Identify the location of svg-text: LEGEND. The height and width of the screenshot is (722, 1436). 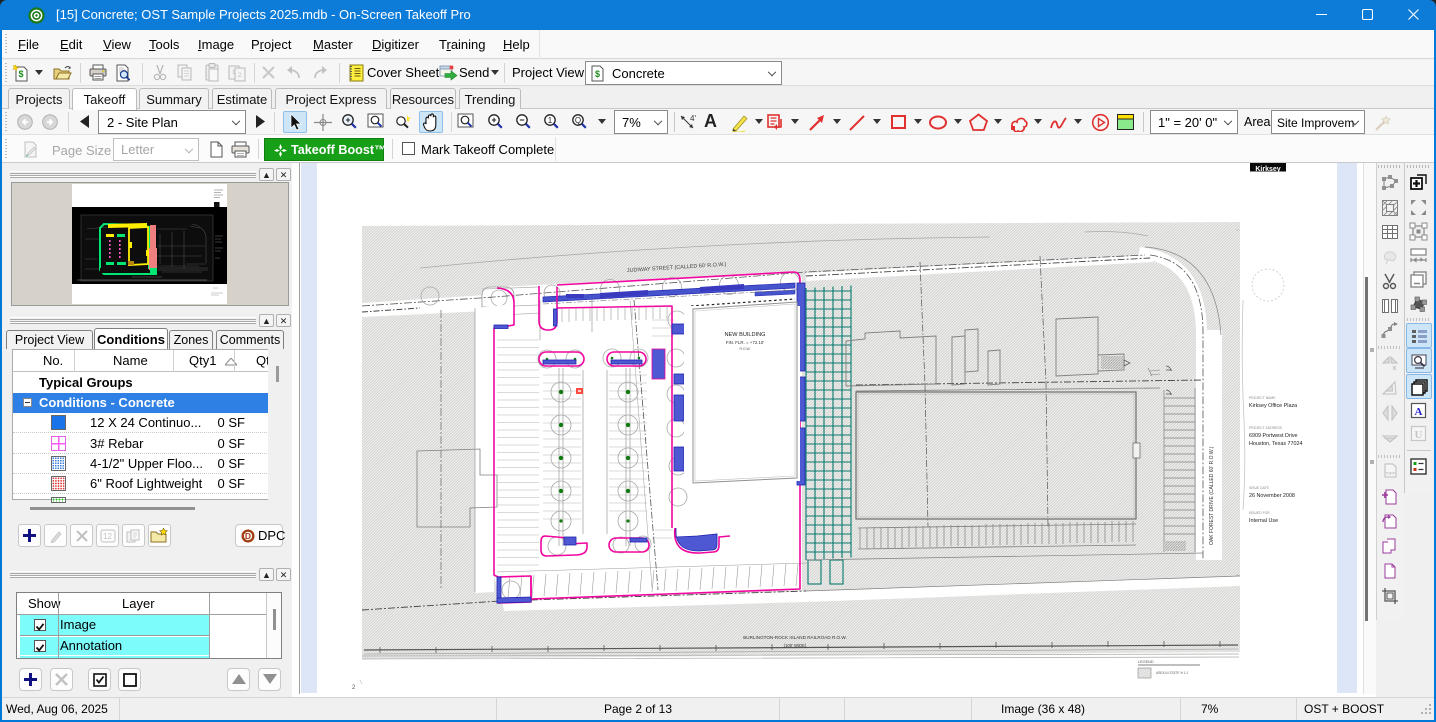
(1146, 662).